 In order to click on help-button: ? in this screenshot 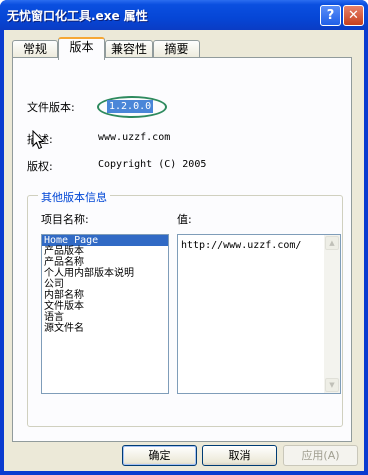, I will do `click(330, 15)`.